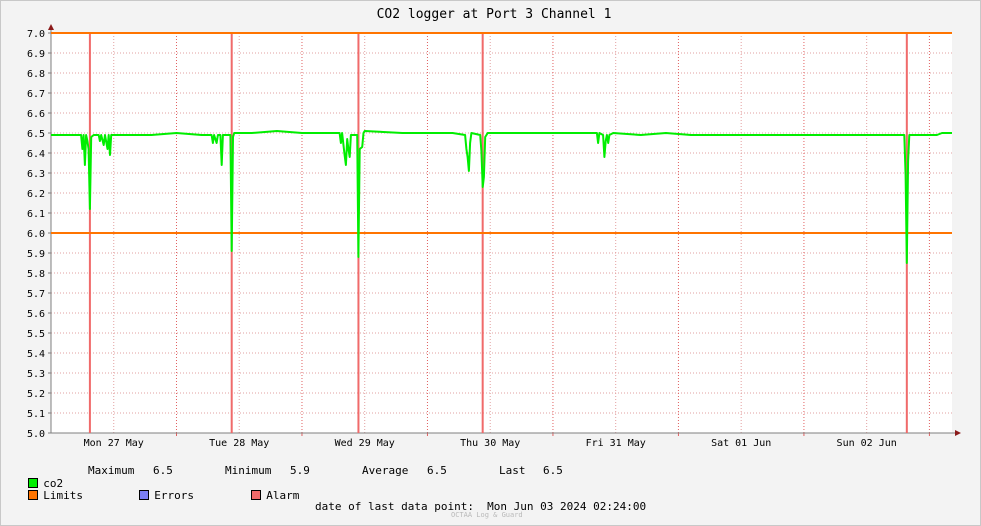  I want to click on x-tick-label: Wed 29 May, so click(365, 443).